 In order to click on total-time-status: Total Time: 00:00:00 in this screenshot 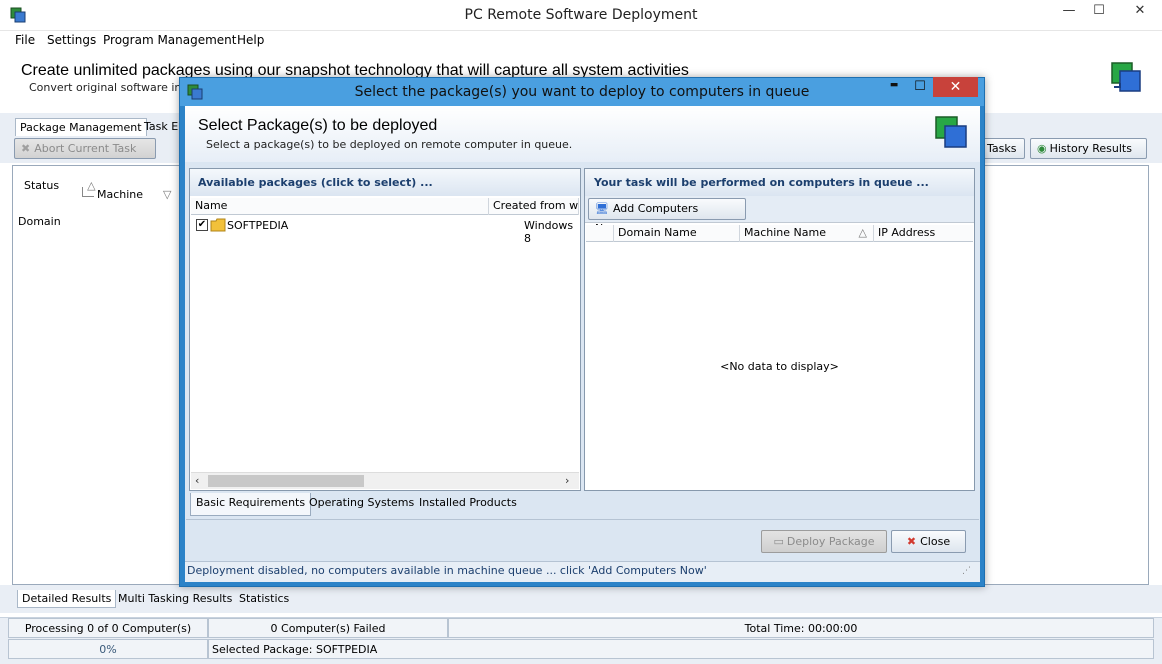, I will do `click(801, 628)`.